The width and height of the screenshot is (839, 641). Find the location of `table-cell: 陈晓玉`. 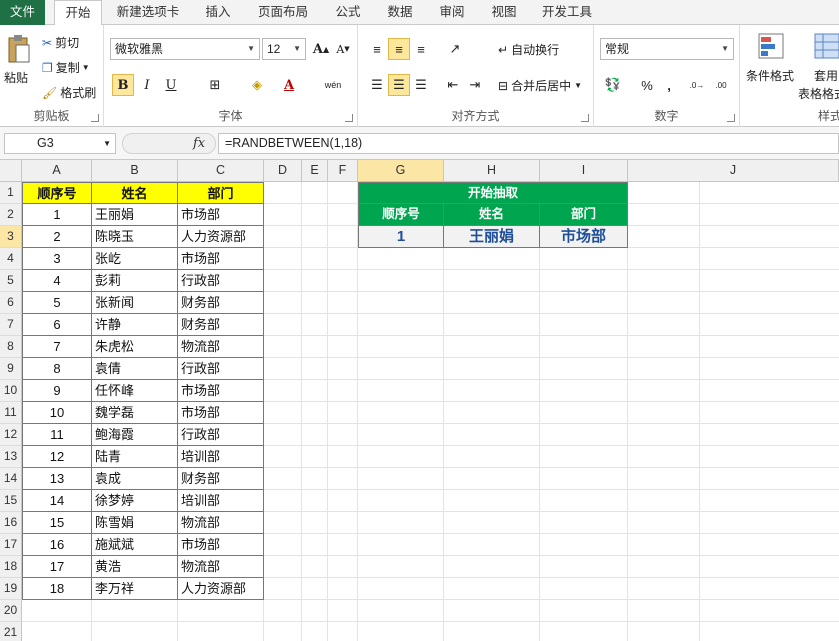

table-cell: 陈晓玉 is located at coordinates (135, 237).